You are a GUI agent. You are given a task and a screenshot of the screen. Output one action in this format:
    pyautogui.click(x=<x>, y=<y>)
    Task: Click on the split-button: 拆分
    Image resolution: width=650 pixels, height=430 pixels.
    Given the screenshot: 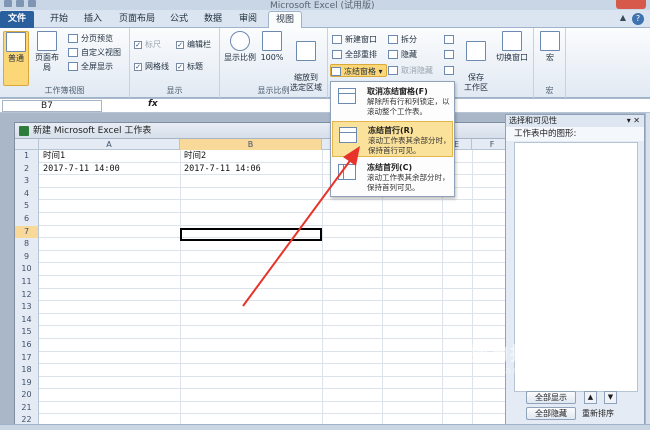 What is the action you would take?
    pyautogui.click(x=402, y=39)
    